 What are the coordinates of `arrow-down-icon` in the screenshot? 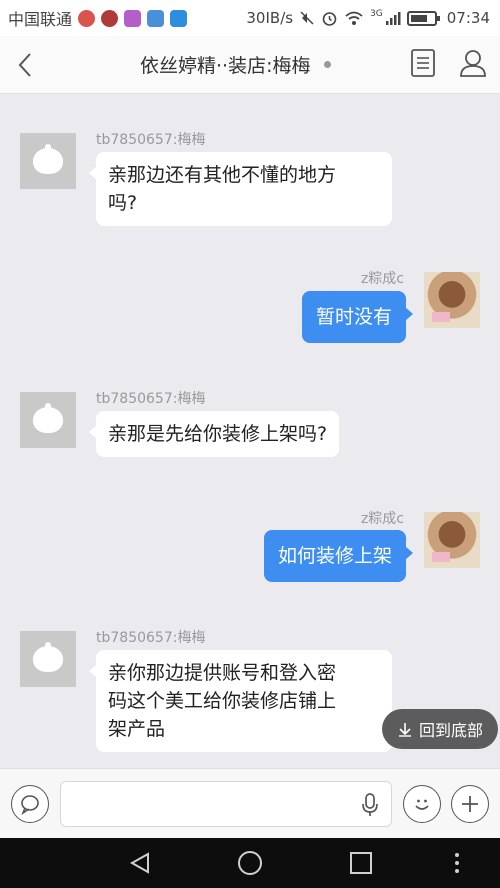 It's located at (404, 730).